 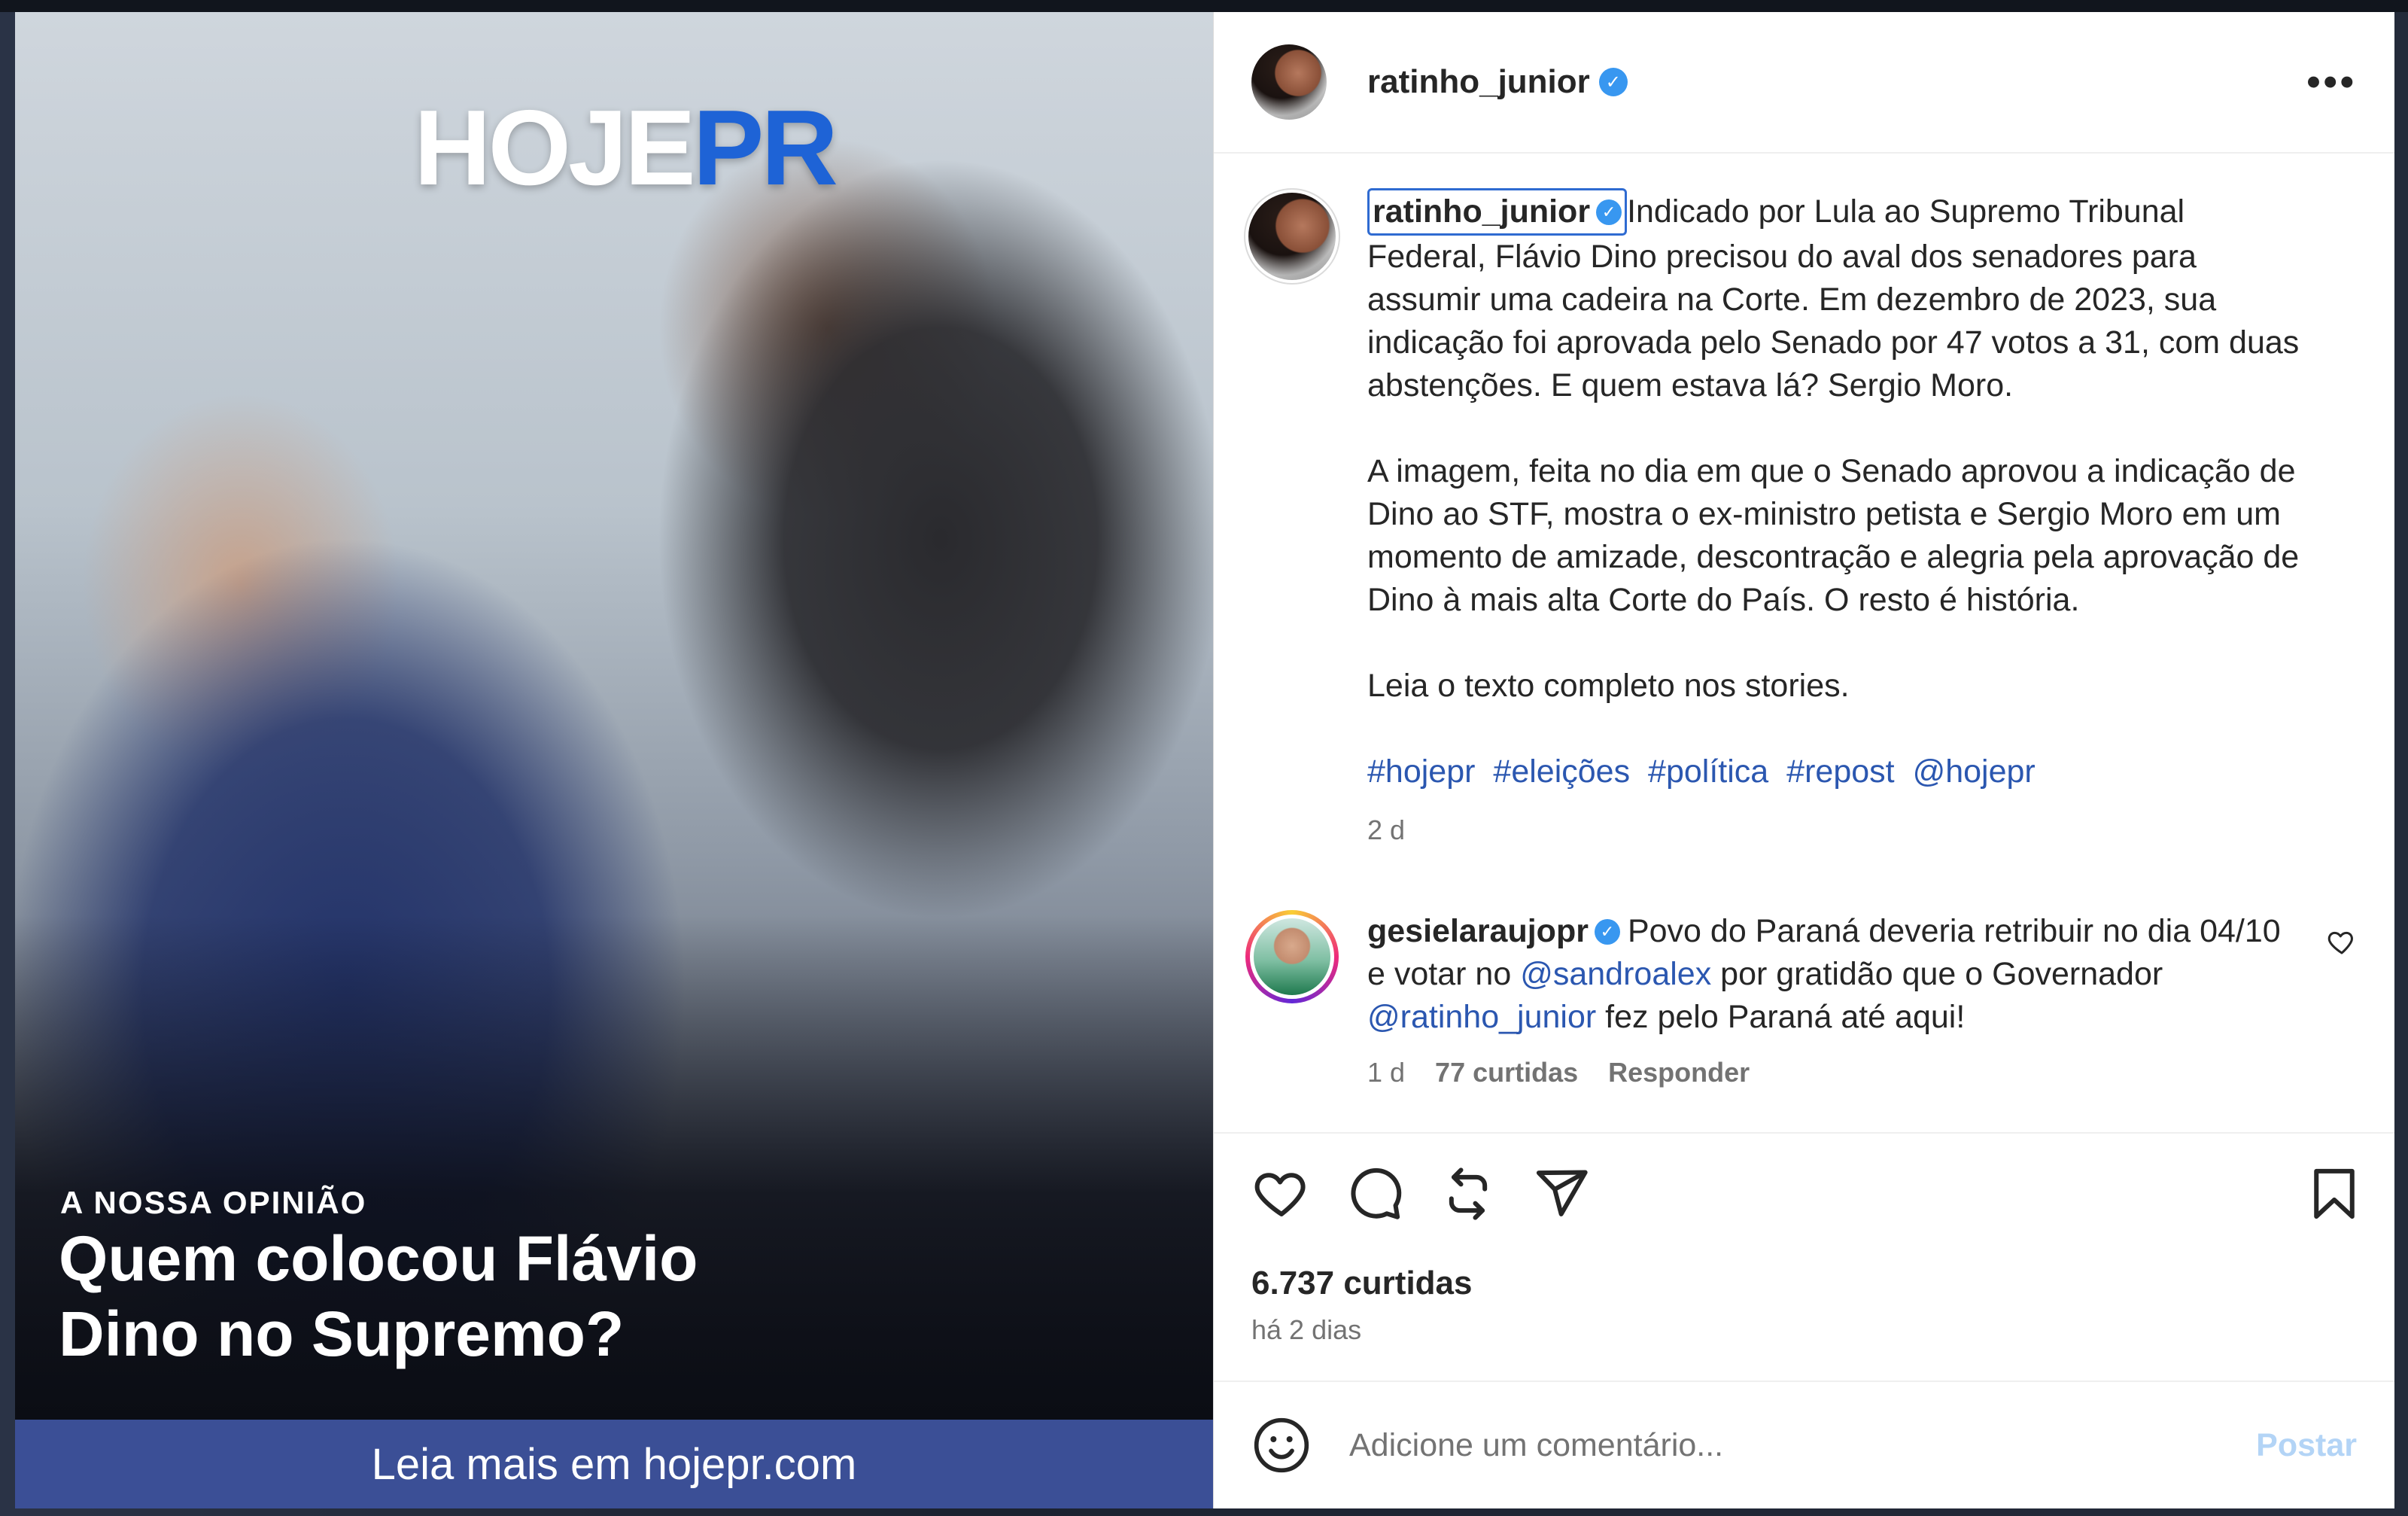 I want to click on comment-input, so click(x=1803, y=1445).